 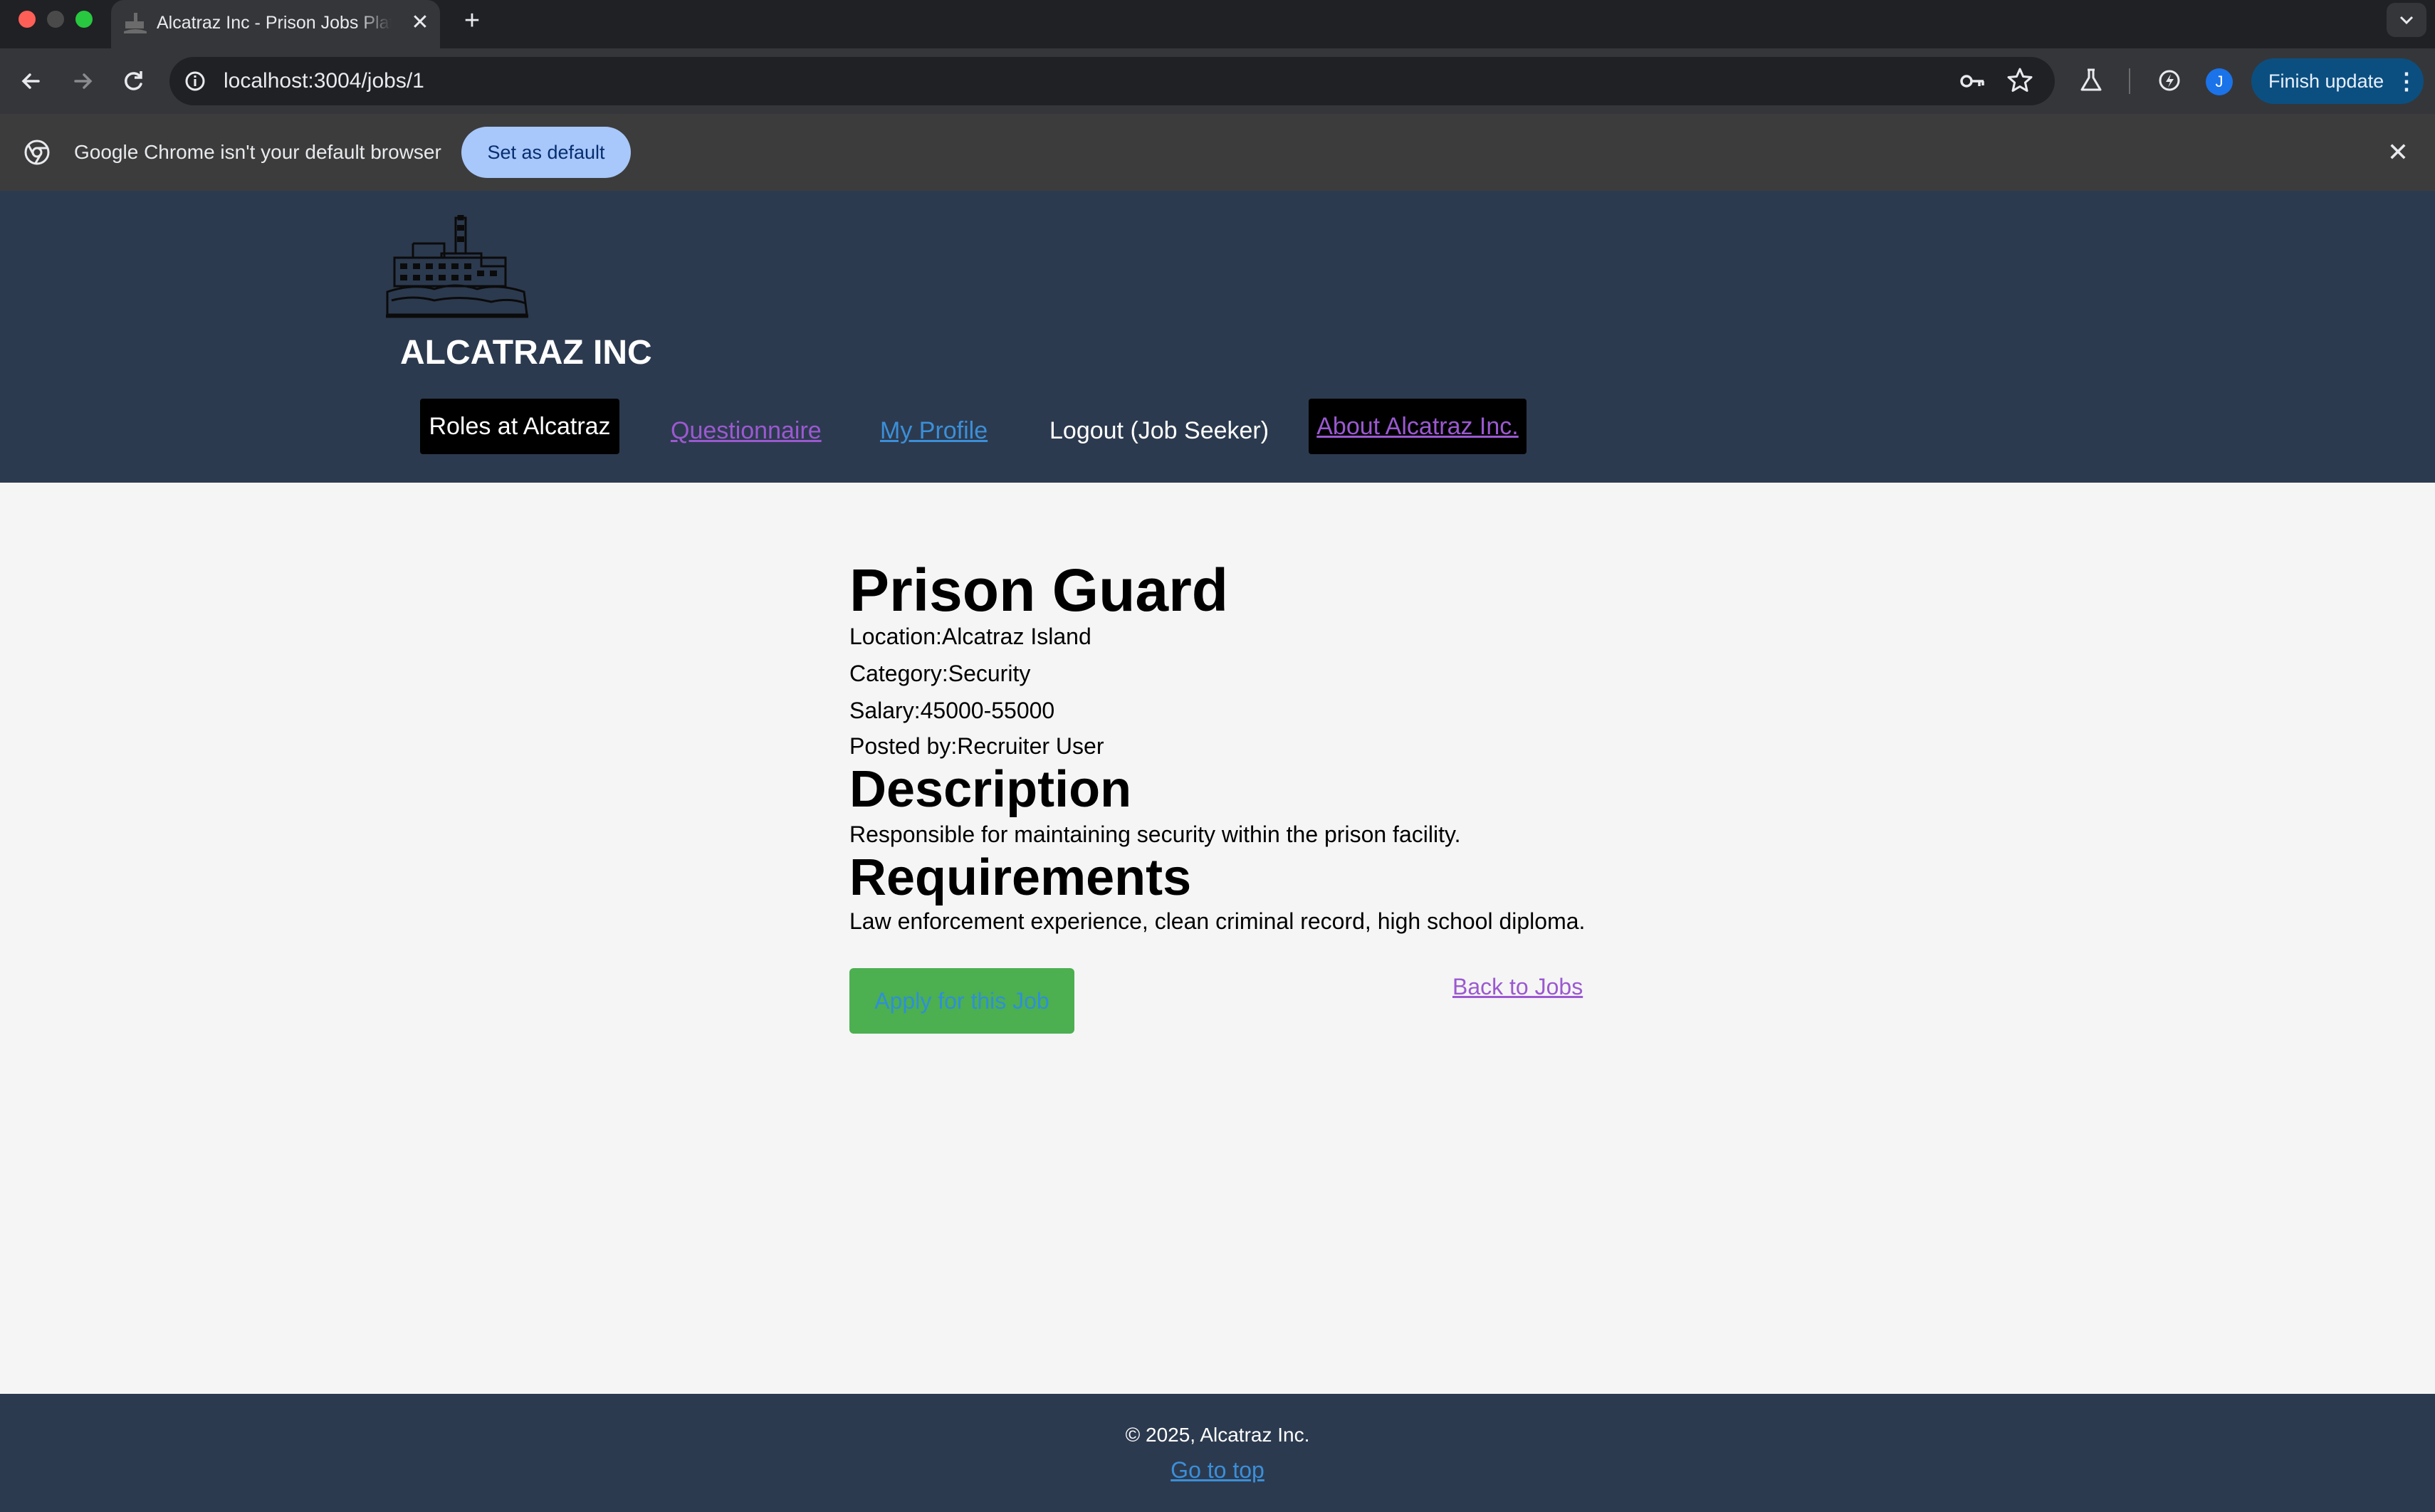 I want to click on new-tab-button: +, so click(x=472, y=20).